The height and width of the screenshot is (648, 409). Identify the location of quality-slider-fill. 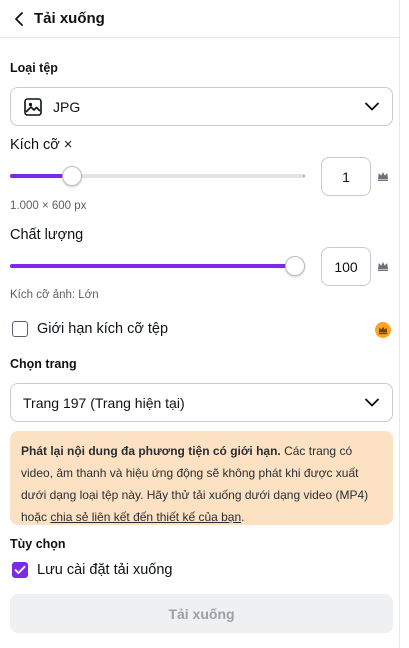
(152, 266).